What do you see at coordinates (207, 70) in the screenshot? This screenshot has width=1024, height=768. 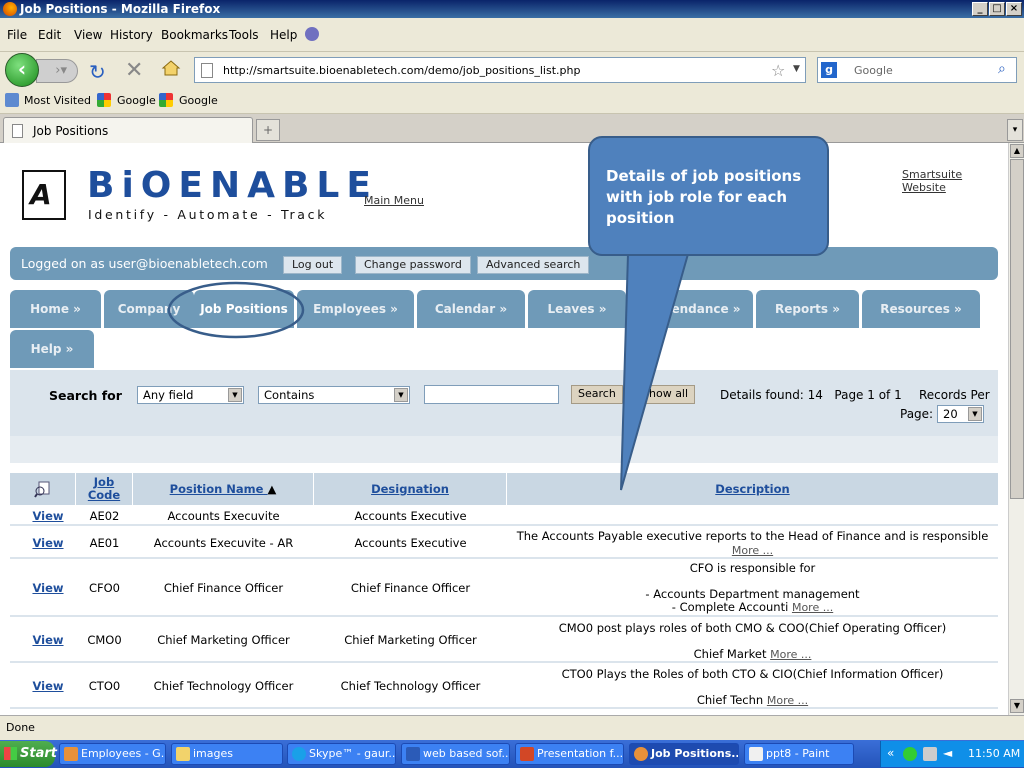 I see `page-icon` at bounding box center [207, 70].